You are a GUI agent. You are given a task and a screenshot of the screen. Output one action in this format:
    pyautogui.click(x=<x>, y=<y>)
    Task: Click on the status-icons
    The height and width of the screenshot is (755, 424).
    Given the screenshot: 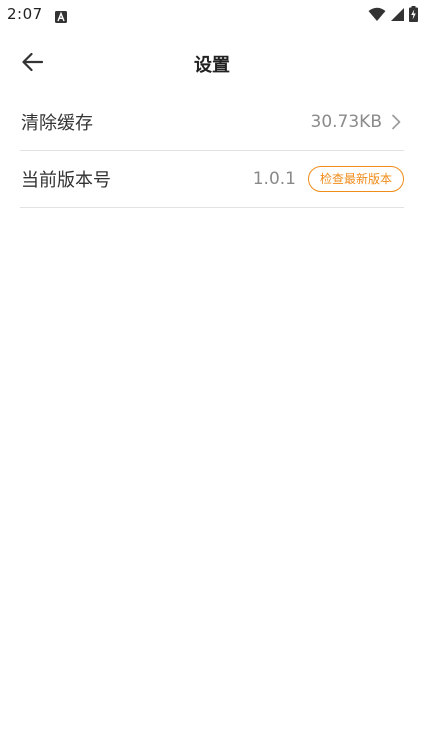 What is the action you would take?
    pyautogui.click(x=393, y=14)
    